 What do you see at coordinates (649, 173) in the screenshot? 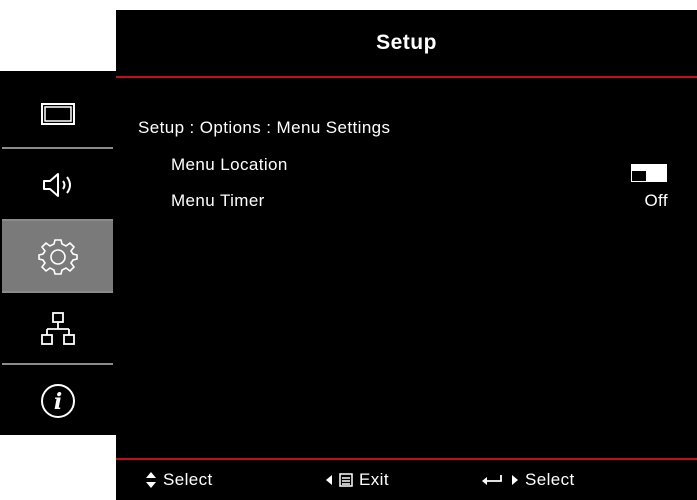
I see `menu-location-icon` at bounding box center [649, 173].